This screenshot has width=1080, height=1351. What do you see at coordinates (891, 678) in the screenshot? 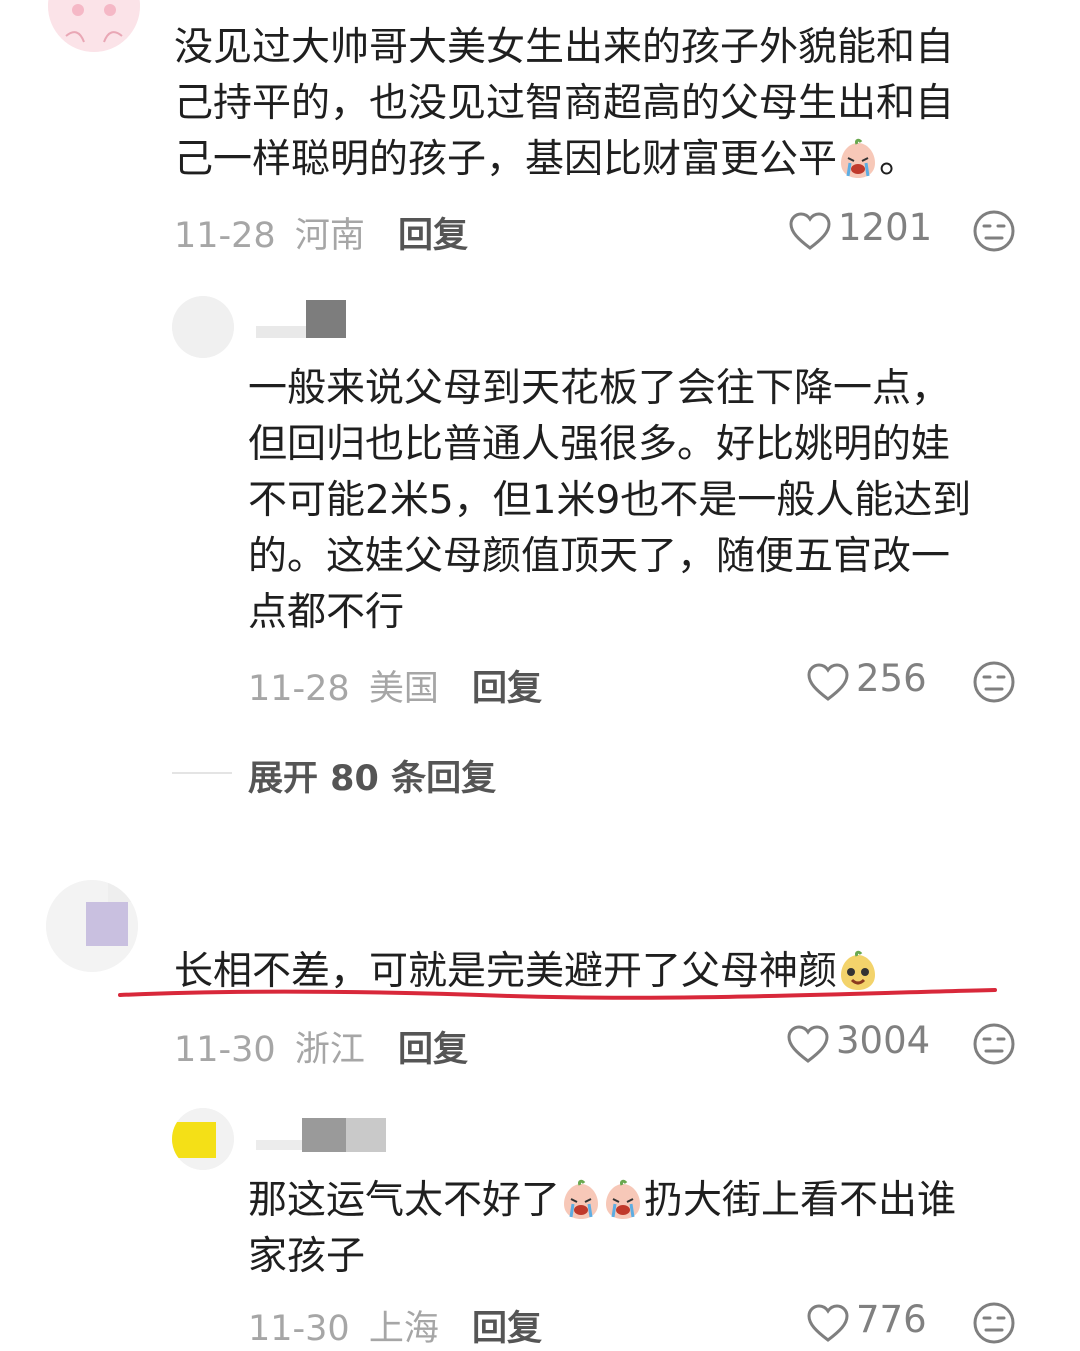
I see `like-count: 256` at bounding box center [891, 678].